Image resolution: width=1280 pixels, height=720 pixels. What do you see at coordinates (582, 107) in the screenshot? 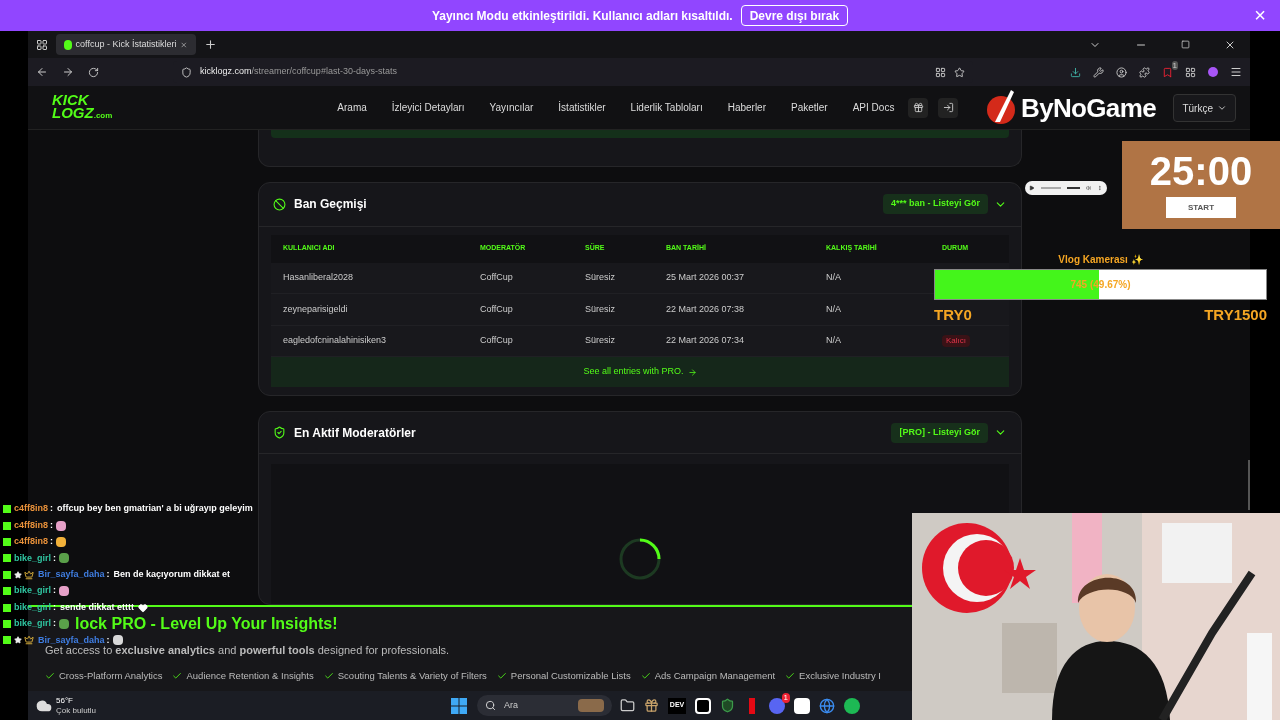
I see `nav-link: İstatistikler` at bounding box center [582, 107].